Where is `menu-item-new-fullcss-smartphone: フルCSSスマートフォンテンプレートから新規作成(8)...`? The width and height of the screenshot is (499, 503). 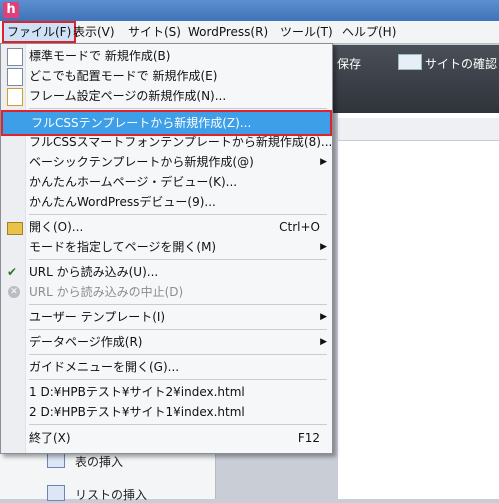 menu-item-new-fullcss-smartphone: フルCSSスマートフォンテンプレートから新規作成(8)... is located at coordinates (166, 142).